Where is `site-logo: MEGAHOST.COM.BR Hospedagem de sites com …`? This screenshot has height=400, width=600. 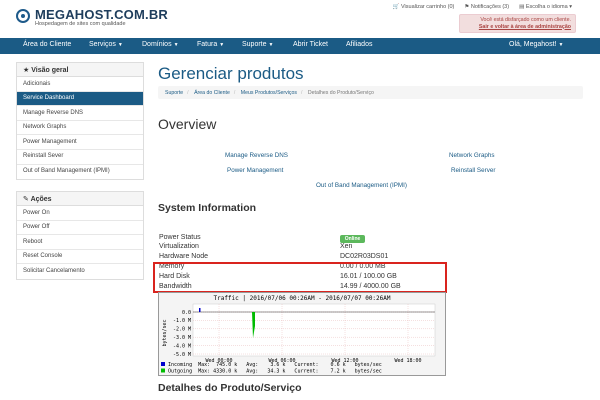 site-logo: MEGAHOST.COM.BR Hospedagem de sites com … is located at coordinates (92, 18).